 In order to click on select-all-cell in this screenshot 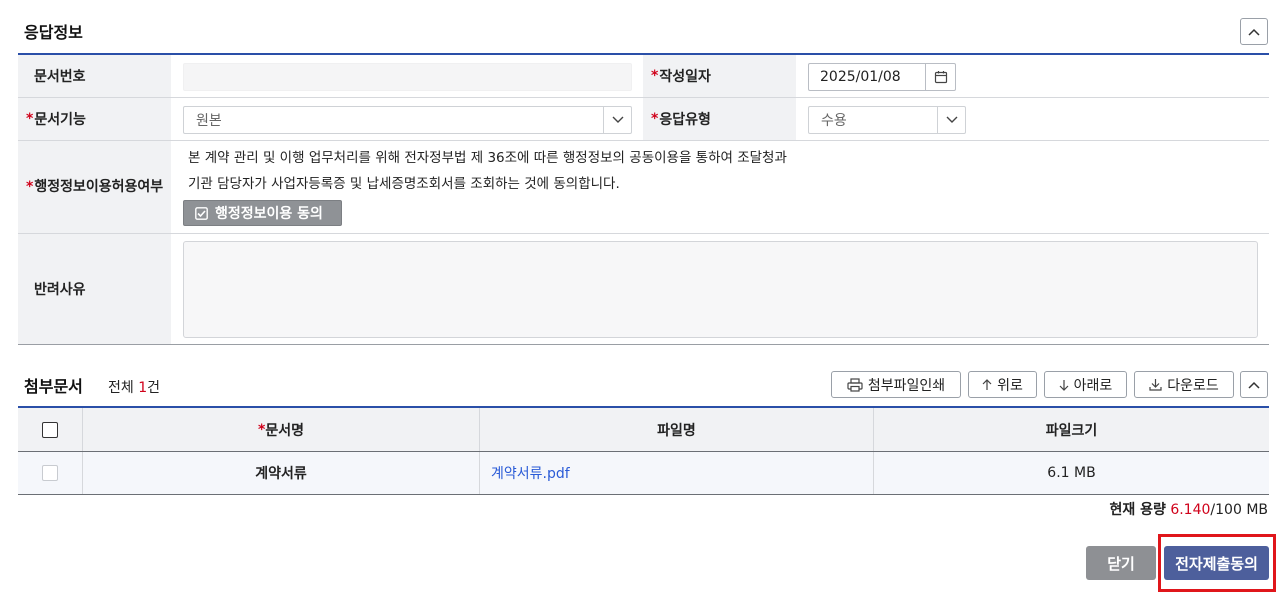, I will do `click(50, 429)`.